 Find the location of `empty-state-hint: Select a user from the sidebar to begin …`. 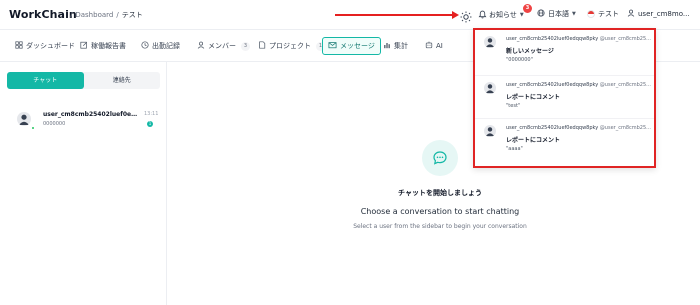

empty-state-hint: Select a user from the sidebar to begin … is located at coordinates (440, 226).